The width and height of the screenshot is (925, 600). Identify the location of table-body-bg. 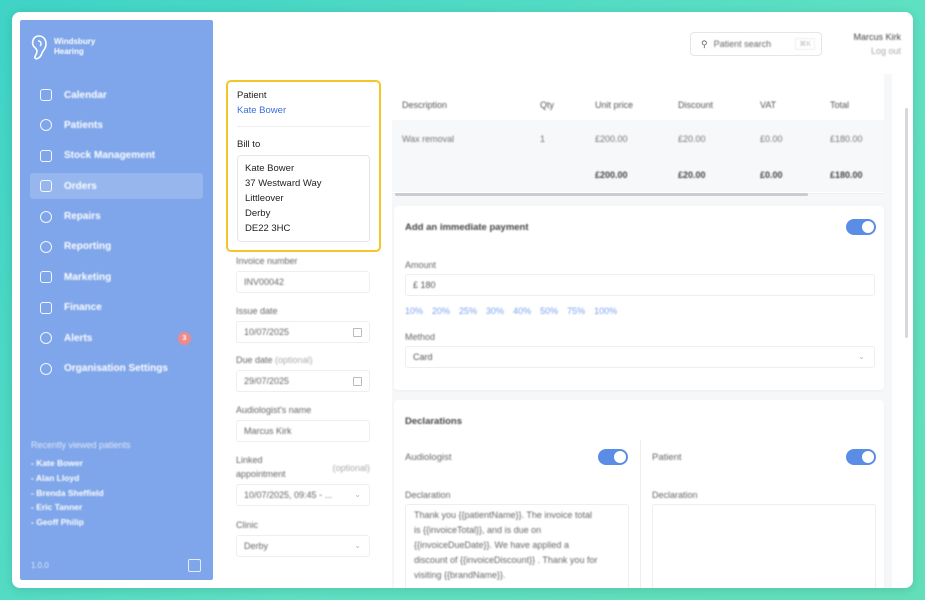
(638, 156).